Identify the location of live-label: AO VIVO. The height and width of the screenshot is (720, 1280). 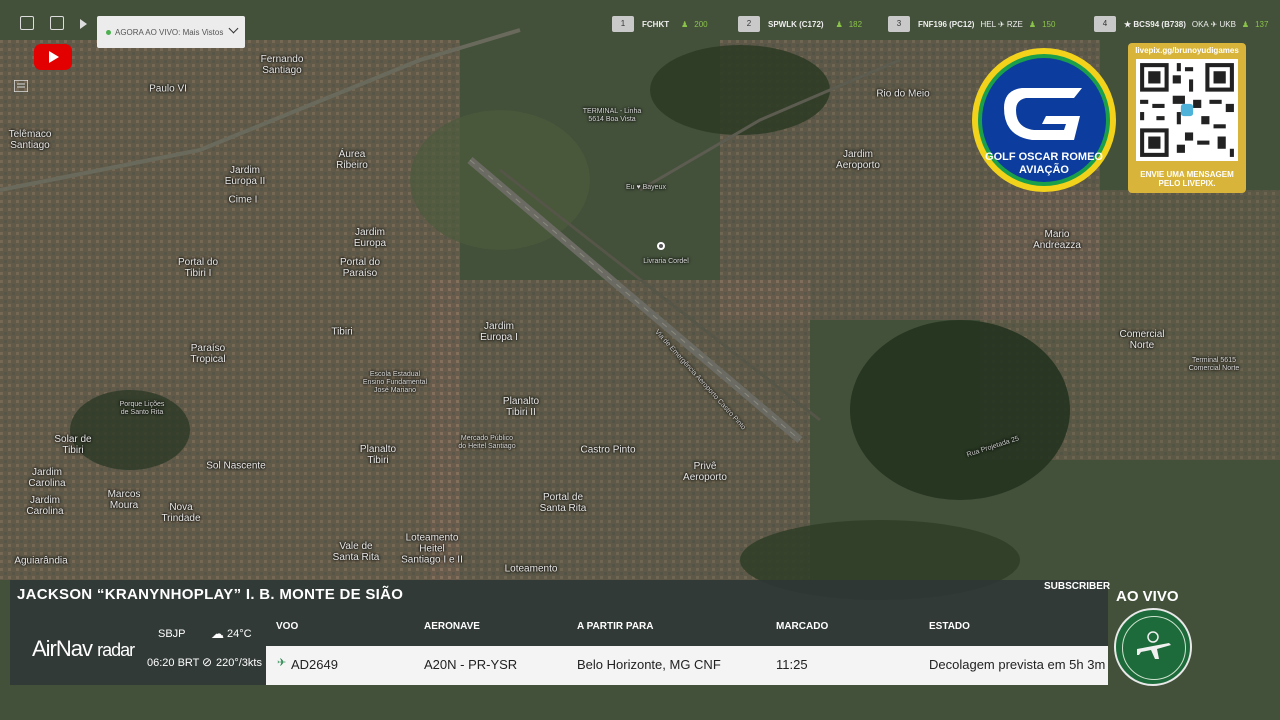
(1147, 596).